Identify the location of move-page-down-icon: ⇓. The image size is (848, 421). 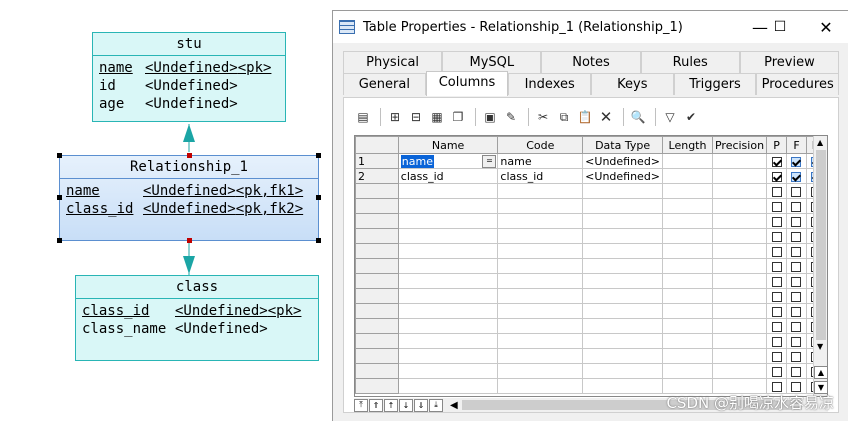
(421, 405).